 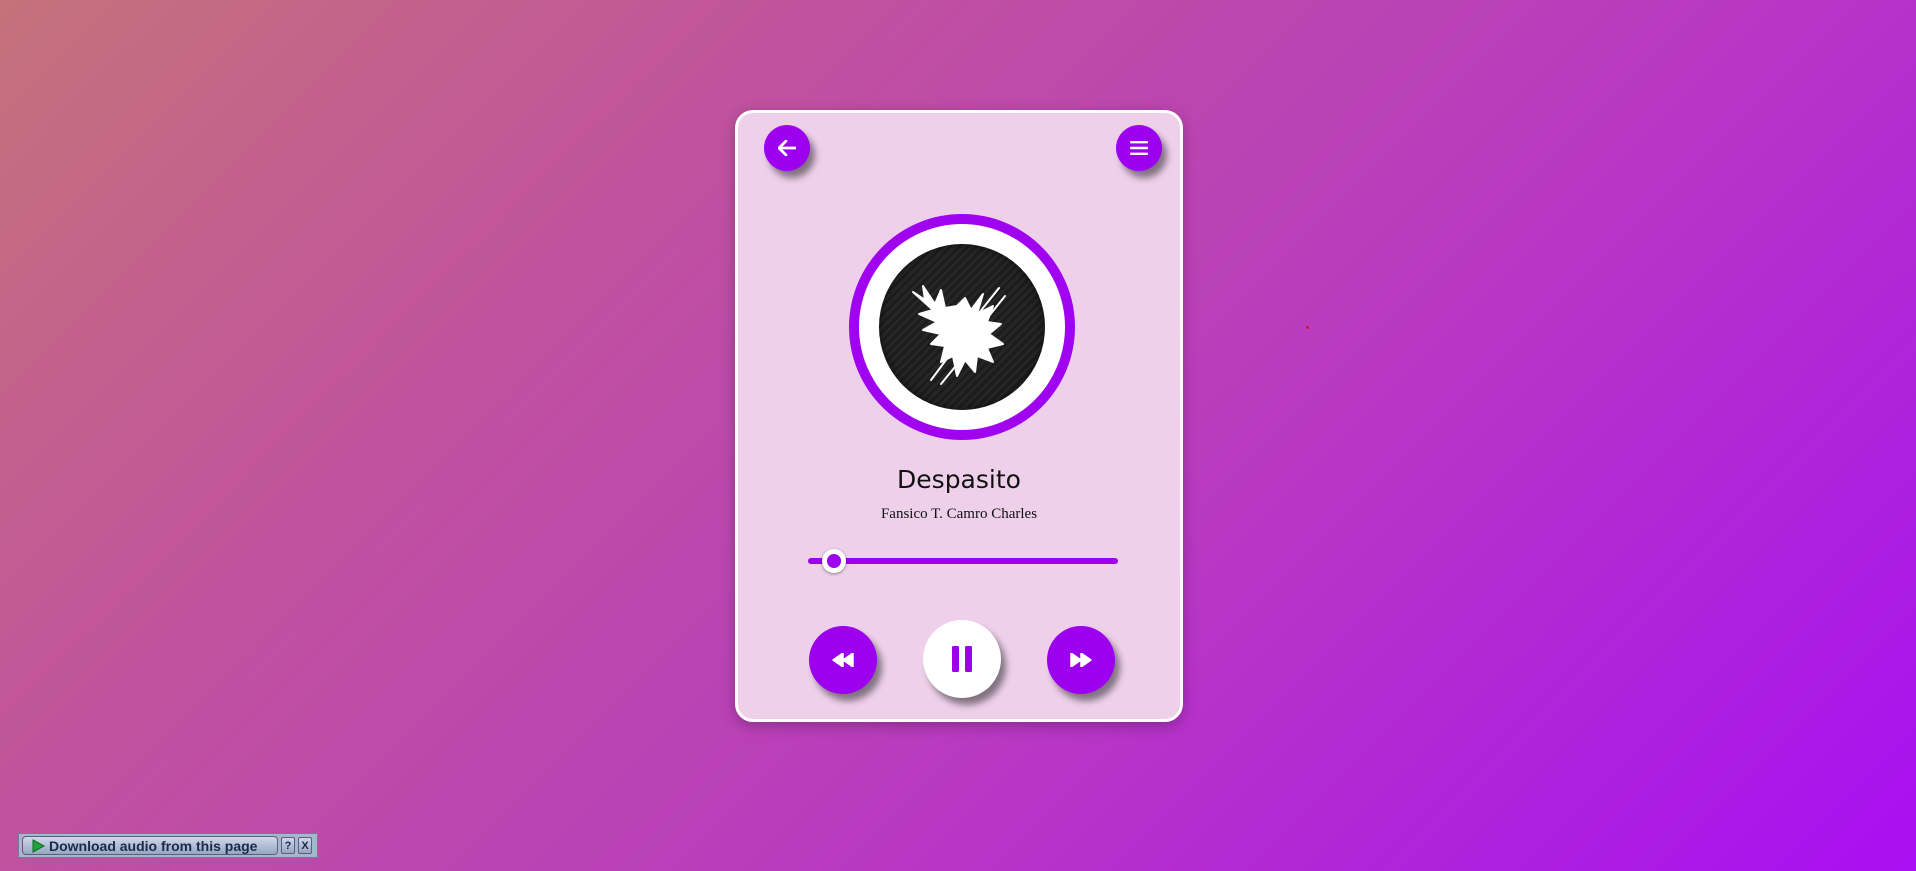 I want to click on album-art-disc, so click(x=962, y=327).